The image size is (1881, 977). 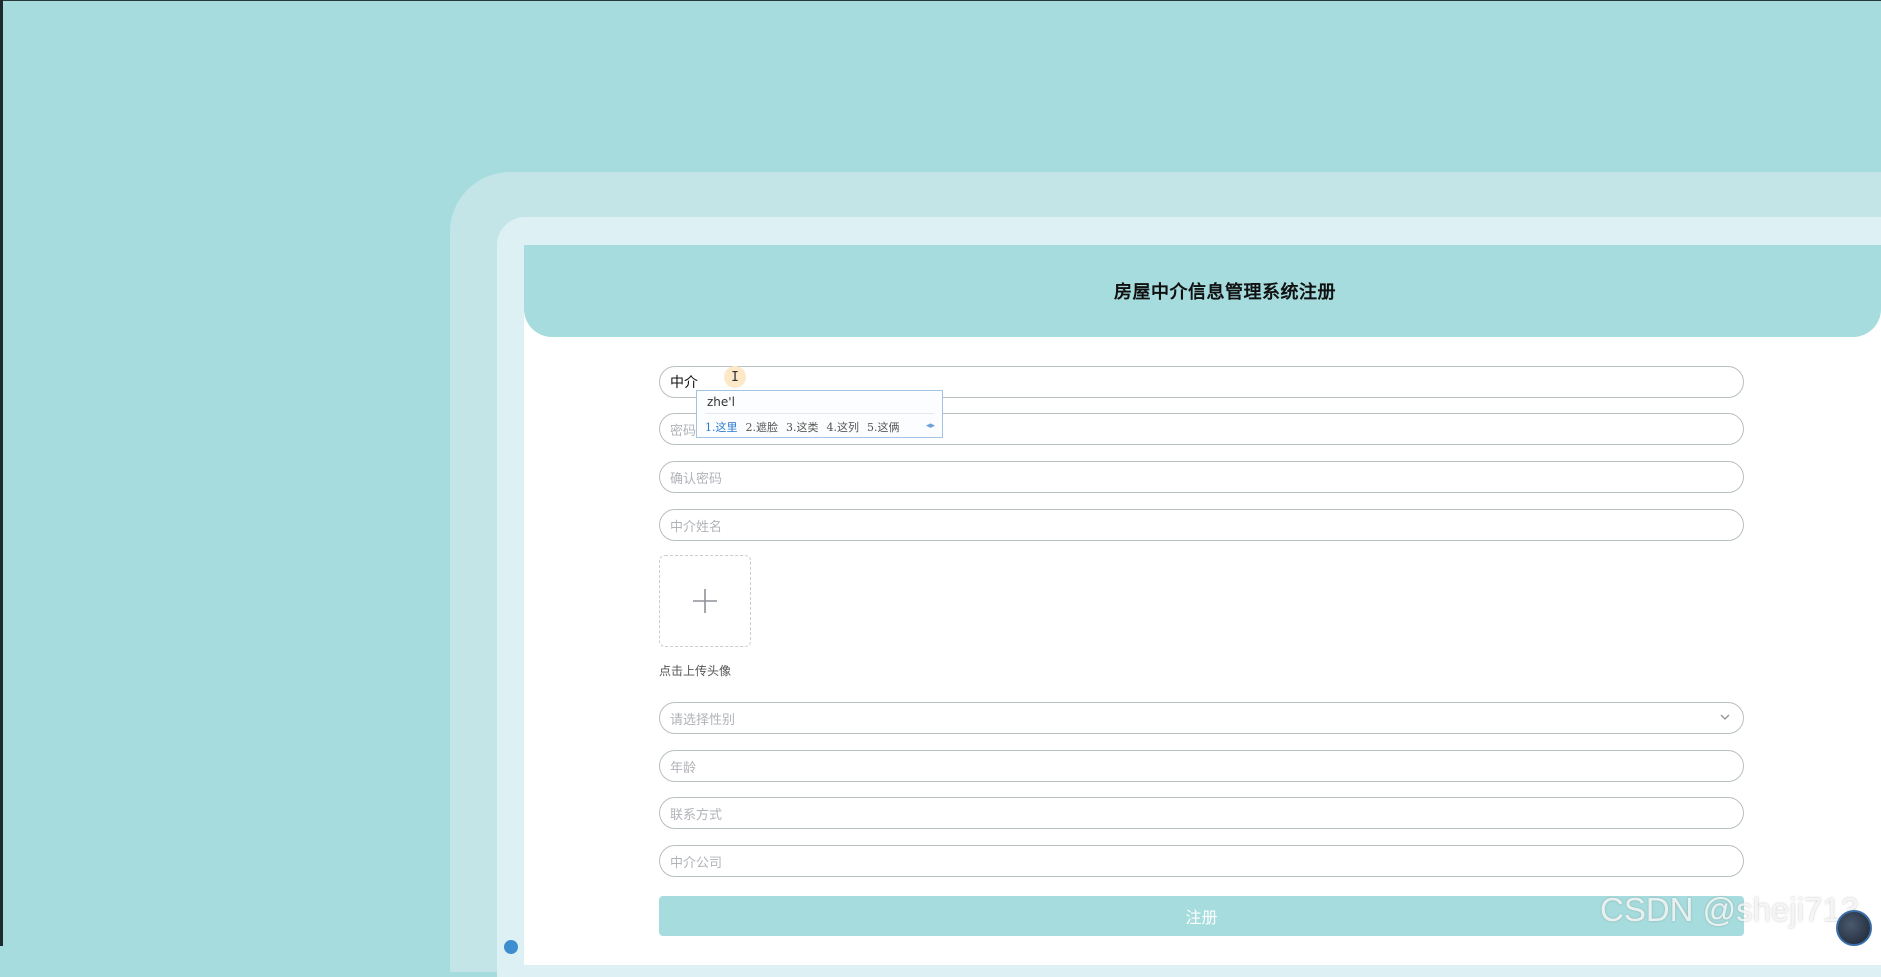 What do you see at coordinates (1201, 477) in the screenshot?
I see `confirm-password-field: 确认密码` at bounding box center [1201, 477].